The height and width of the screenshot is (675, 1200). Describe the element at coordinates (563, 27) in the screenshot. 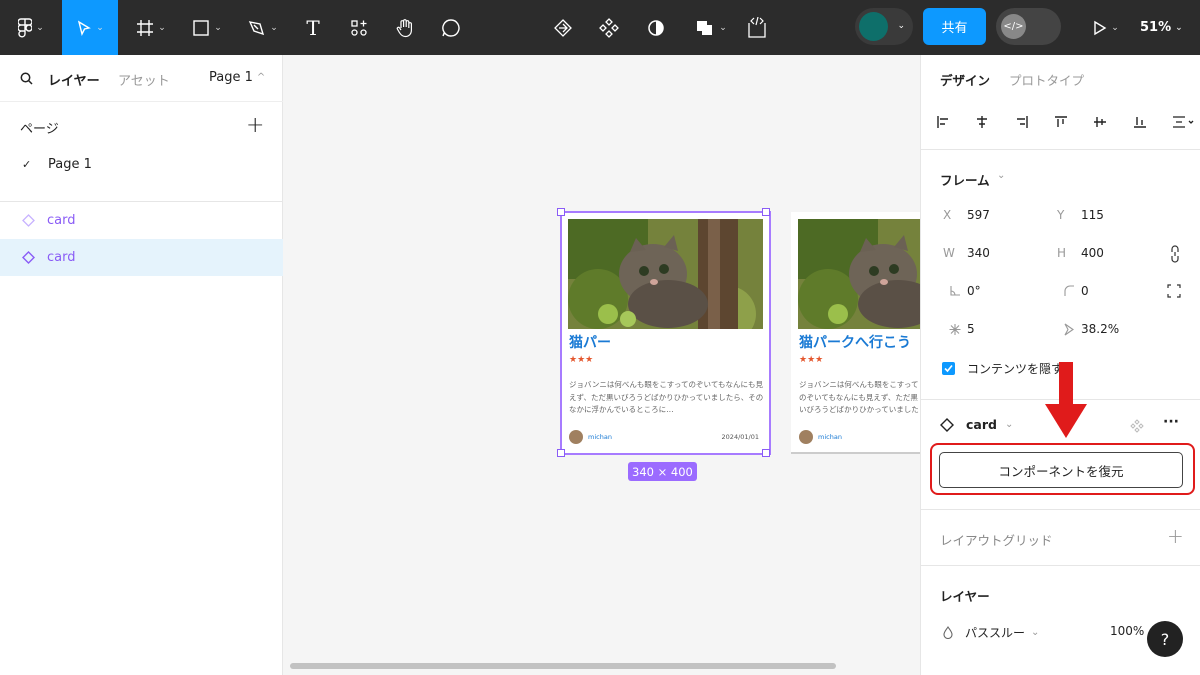

I see `edit-component-button` at that location.